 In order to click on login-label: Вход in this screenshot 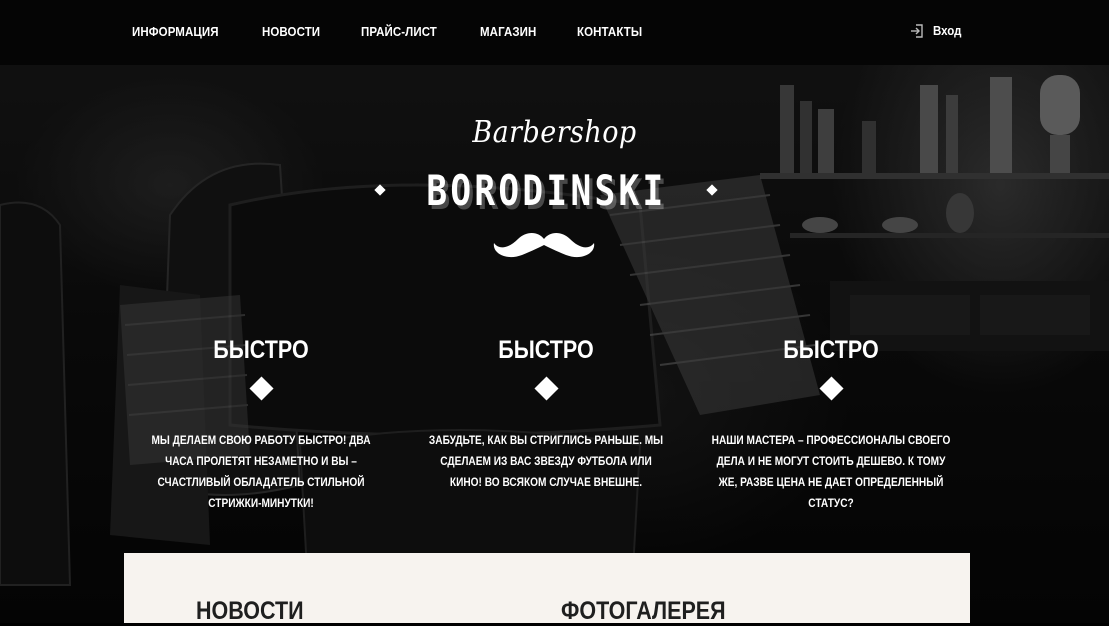, I will do `click(947, 31)`.